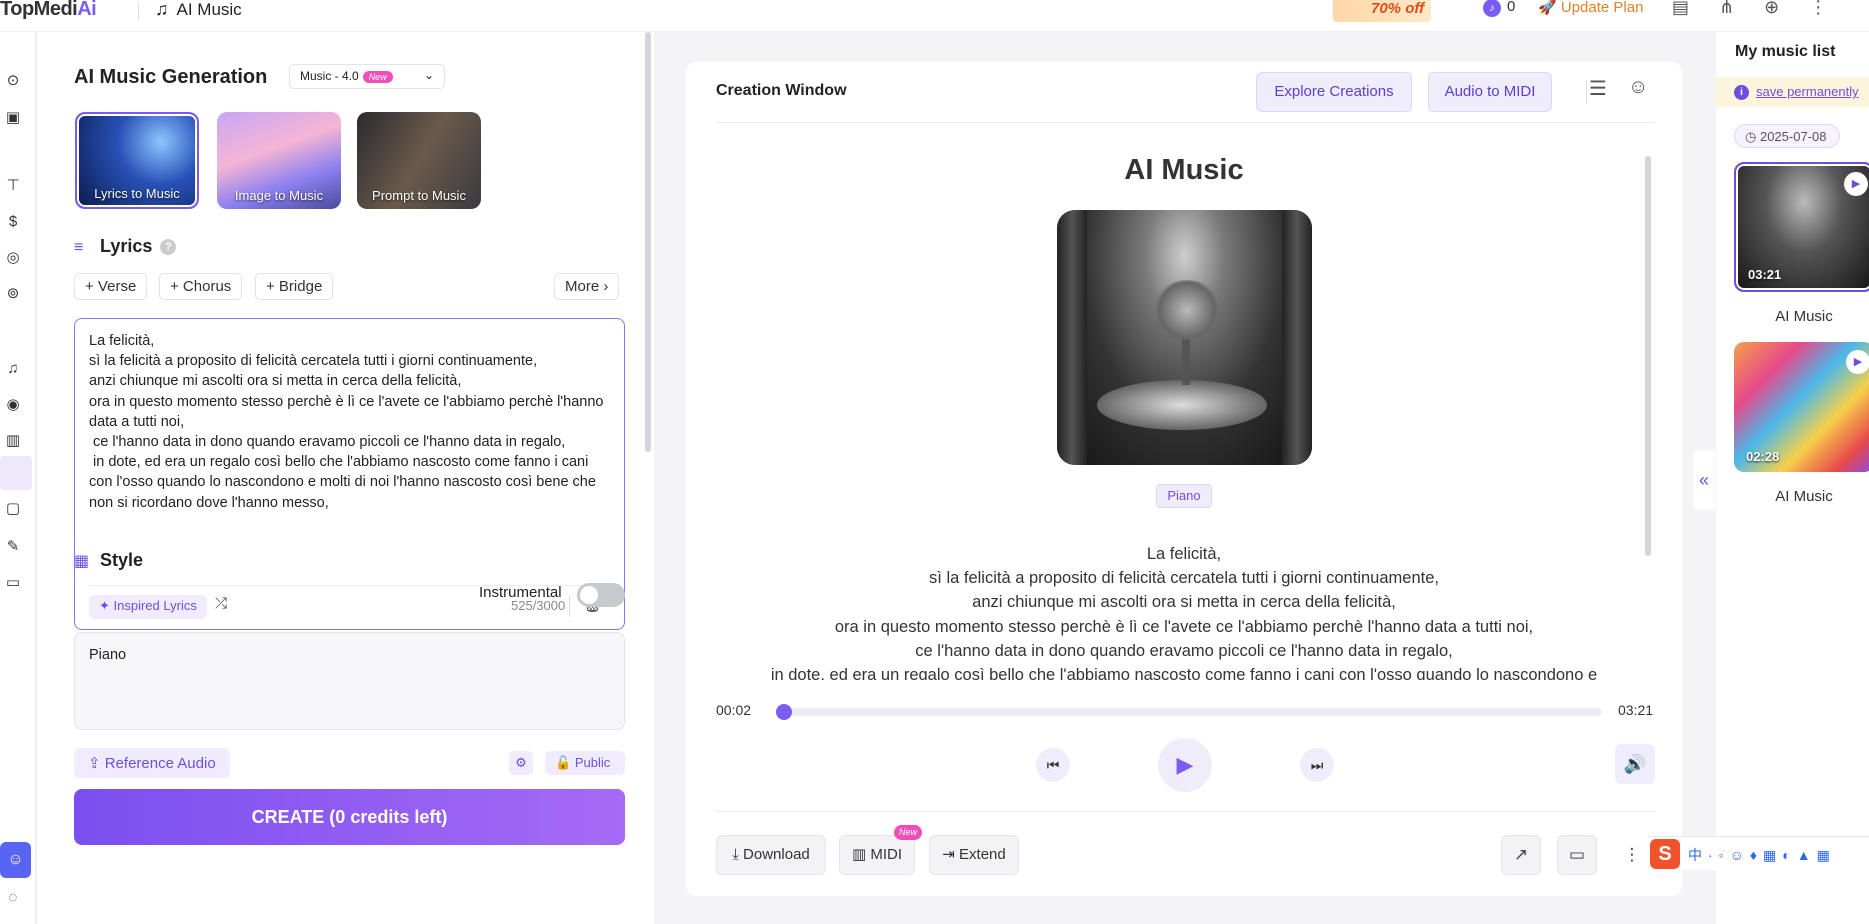 The height and width of the screenshot is (924, 1869). I want to click on lyrics-heading-text: Lyrics, so click(126, 246).